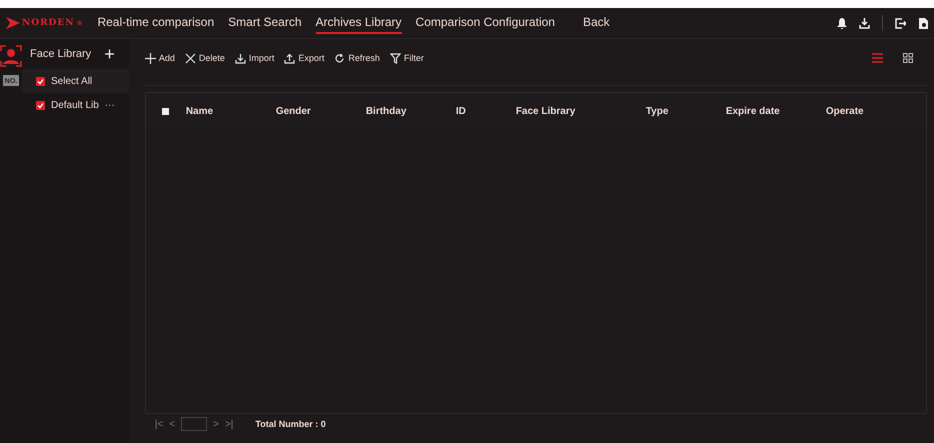  What do you see at coordinates (159, 424) in the screenshot?
I see `first-page-button: |<` at bounding box center [159, 424].